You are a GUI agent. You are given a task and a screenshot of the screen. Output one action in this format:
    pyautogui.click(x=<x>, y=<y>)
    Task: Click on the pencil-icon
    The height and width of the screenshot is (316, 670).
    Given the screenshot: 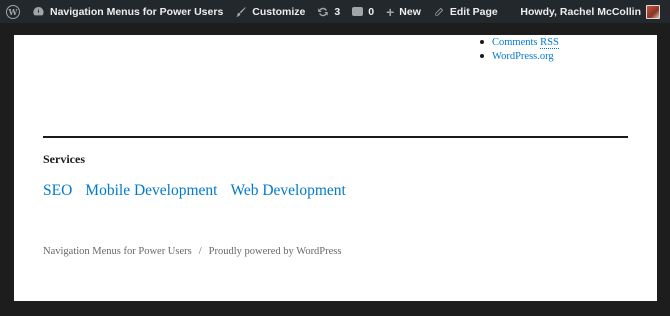 What is the action you would take?
    pyautogui.click(x=439, y=12)
    